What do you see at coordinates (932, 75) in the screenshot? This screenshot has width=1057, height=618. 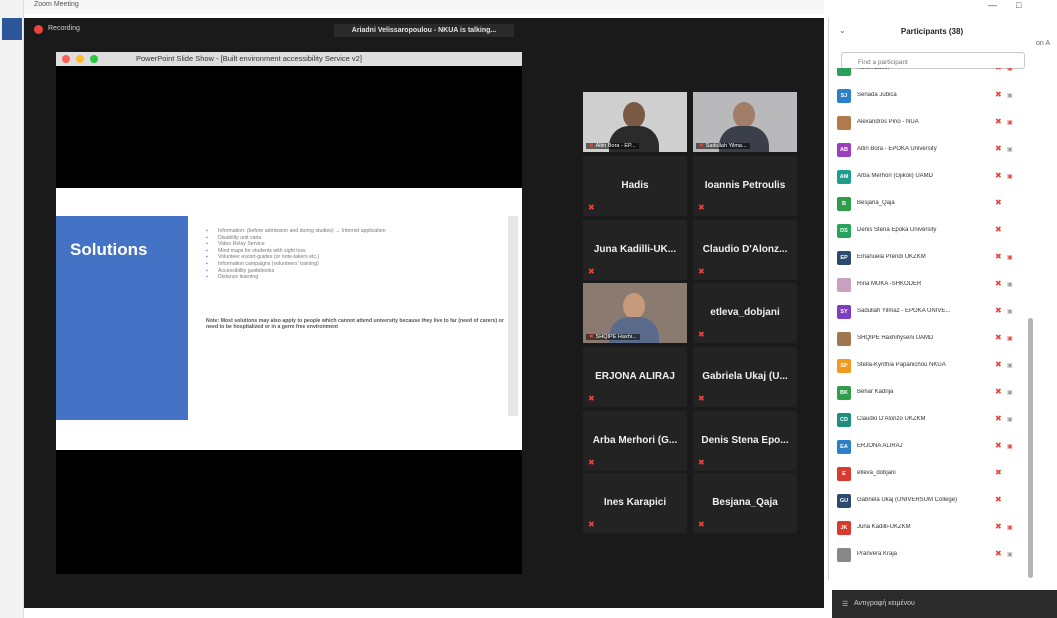 I see `participant-row: Helen Zaeiri ✖ ▣` at bounding box center [932, 75].